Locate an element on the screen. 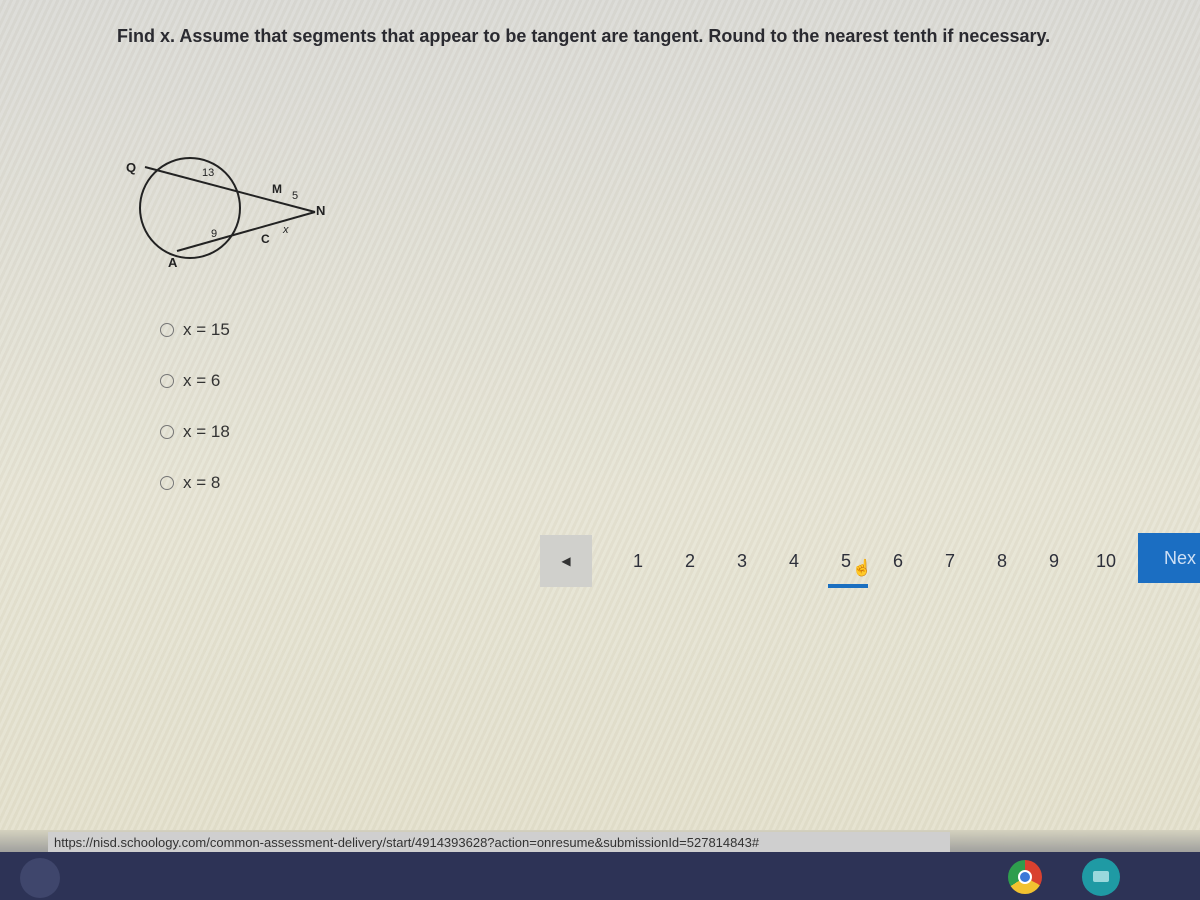  diagram-svg: Q 13 M 5 N 9 C x A is located at coordinates (225, 213).